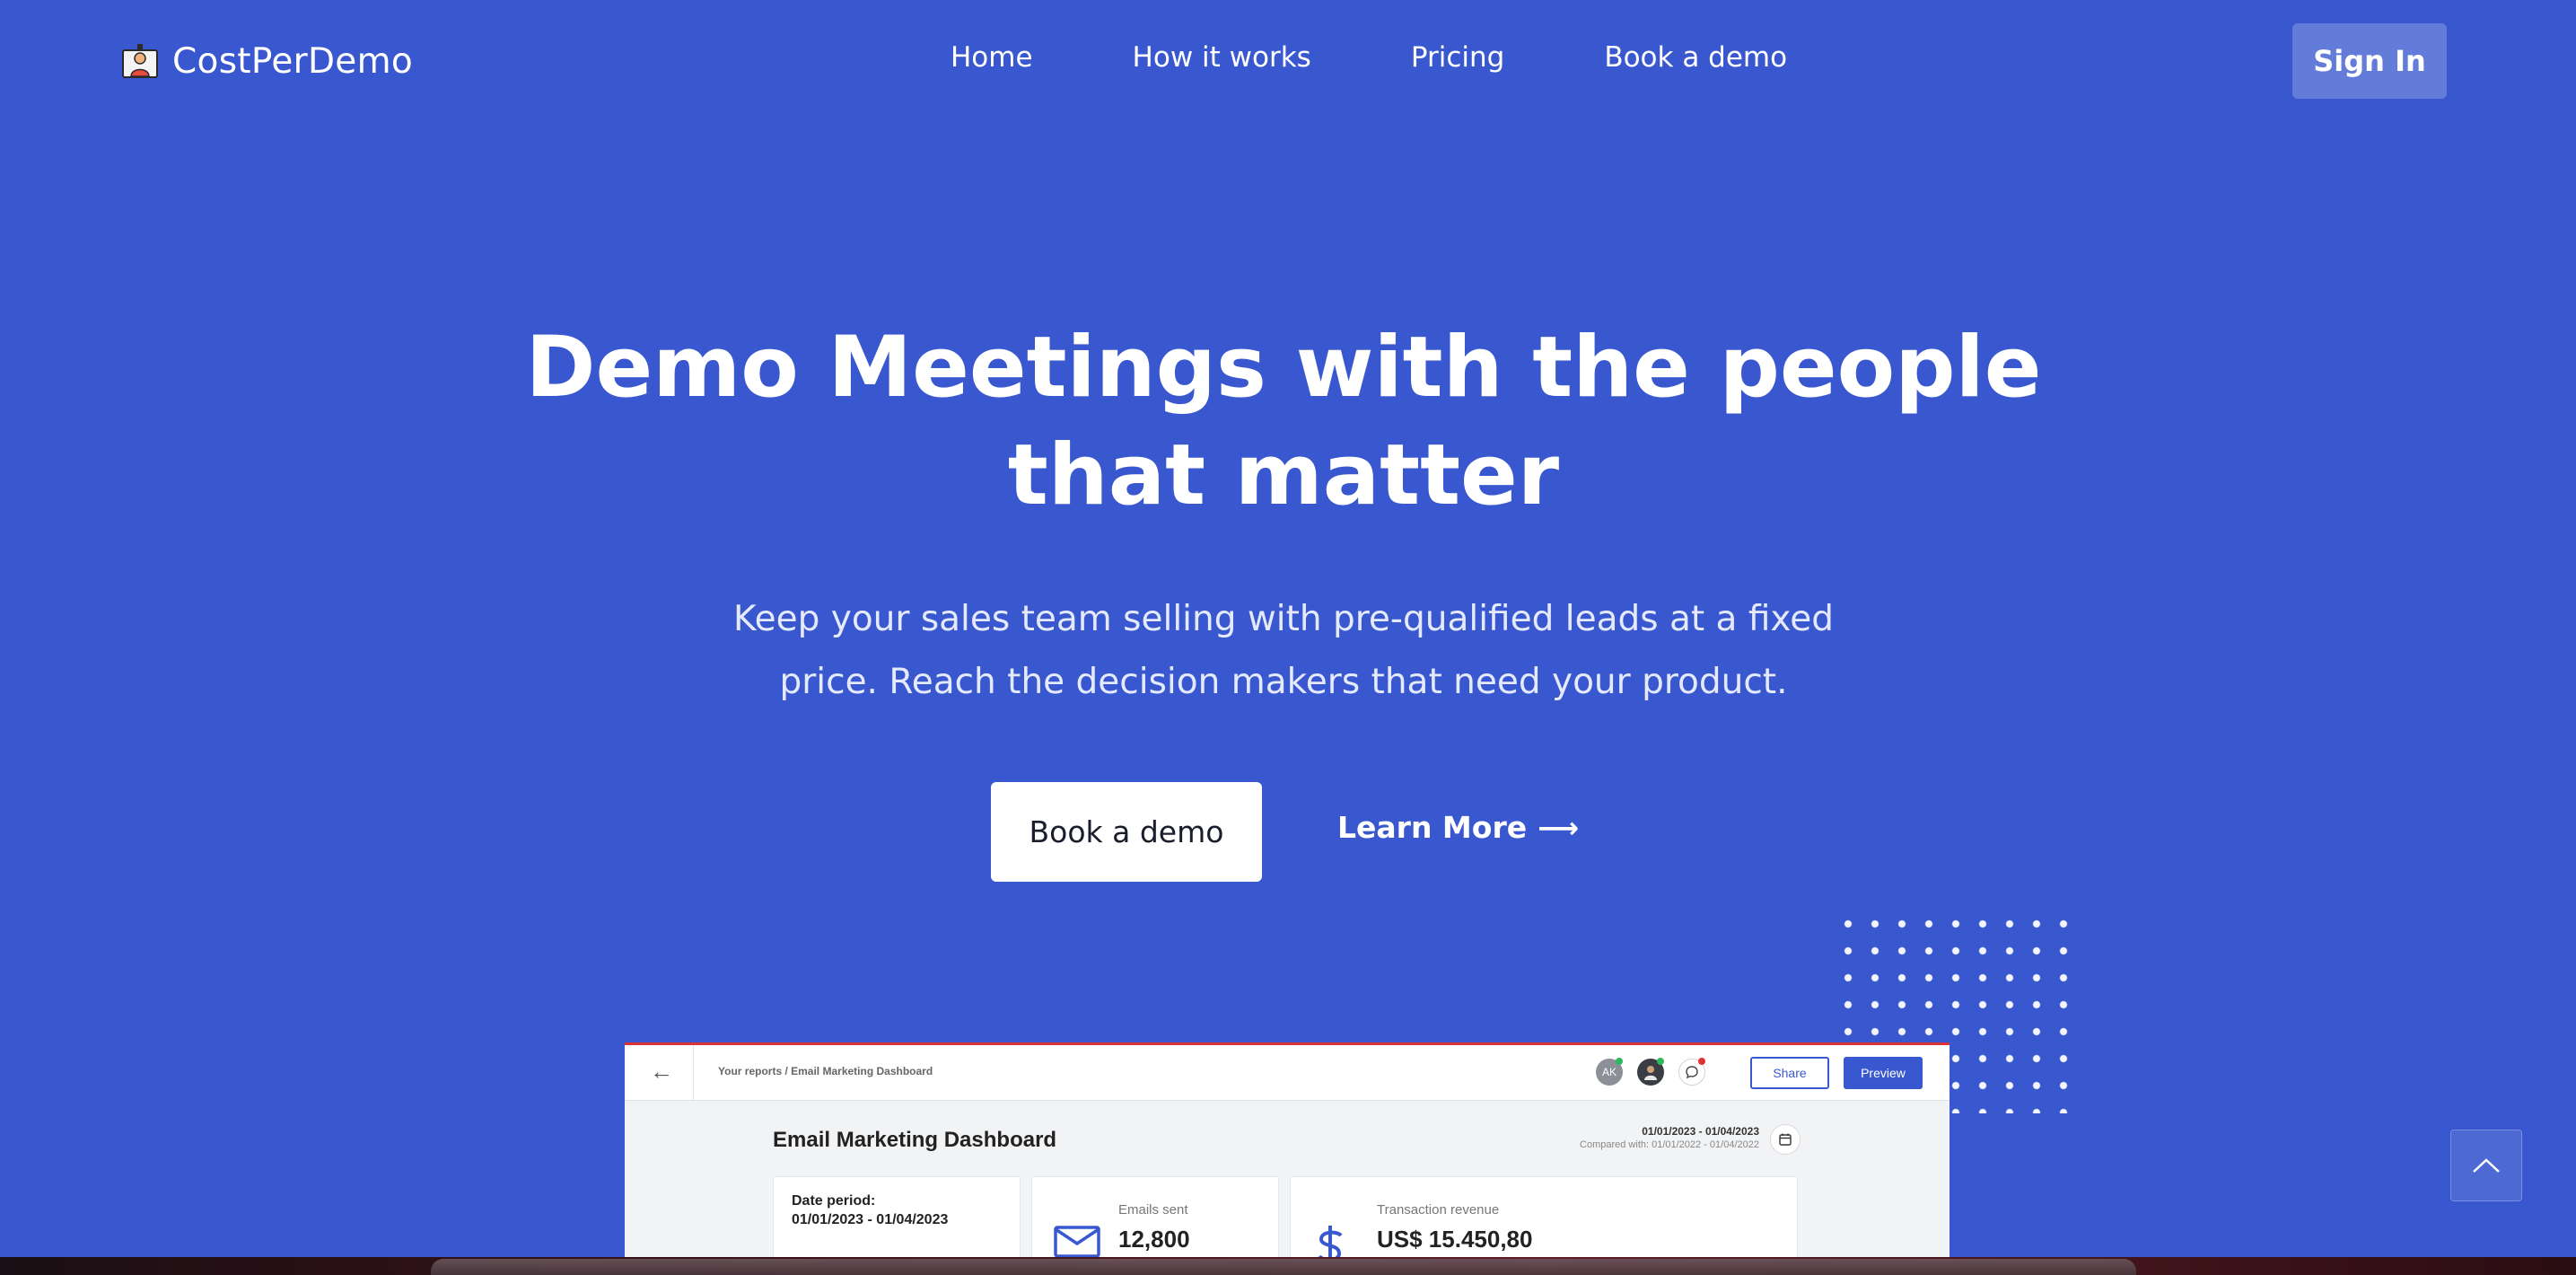  I want to click on divider, so click(693, 1073).